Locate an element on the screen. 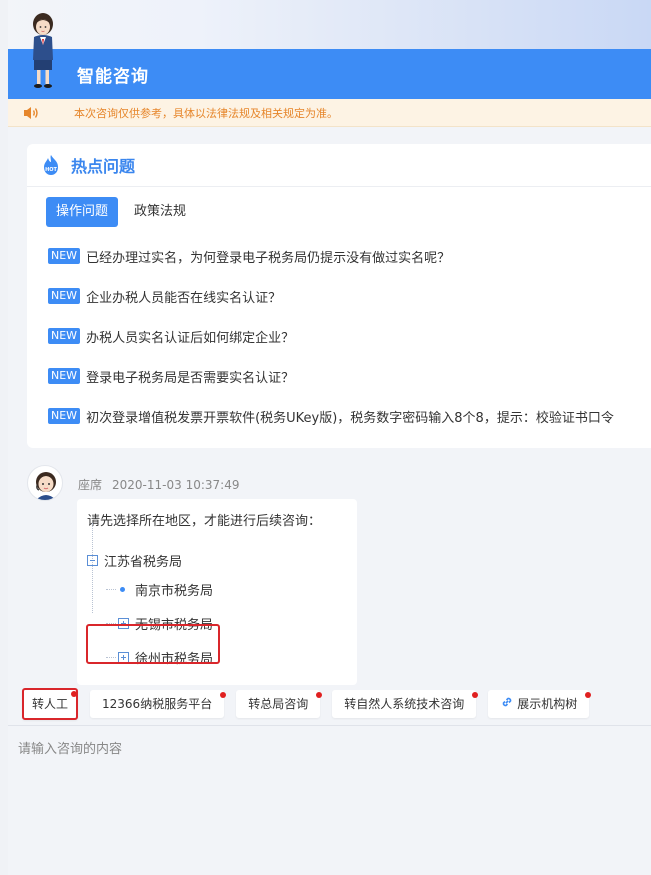 The height and width of the screenshot is (875, 651). hot-badge-text: HOT is located at coordinates (51, 170).